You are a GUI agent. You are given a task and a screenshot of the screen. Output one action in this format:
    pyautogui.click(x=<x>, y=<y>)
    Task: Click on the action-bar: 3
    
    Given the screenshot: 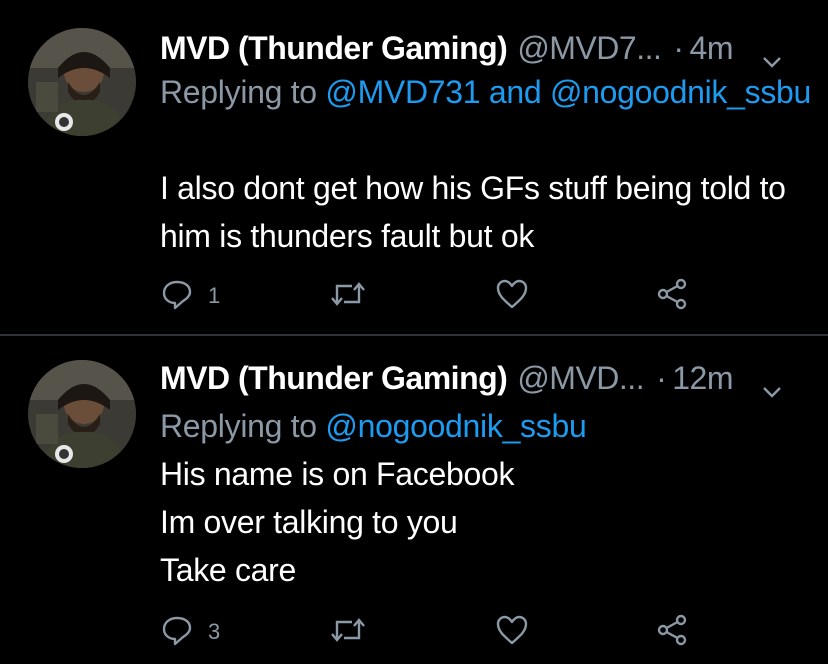 What is the action you would take?
    pyautogui.click(x=440, y=632)
    